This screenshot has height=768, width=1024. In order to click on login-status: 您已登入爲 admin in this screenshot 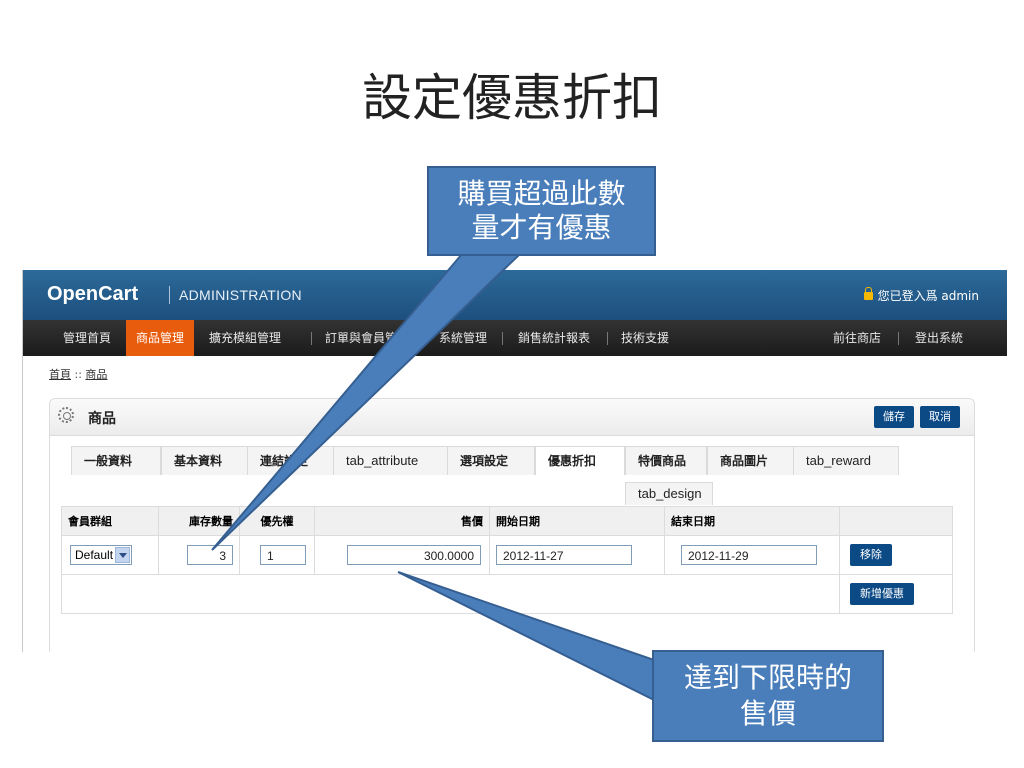, I will do `click(921, 295)`.